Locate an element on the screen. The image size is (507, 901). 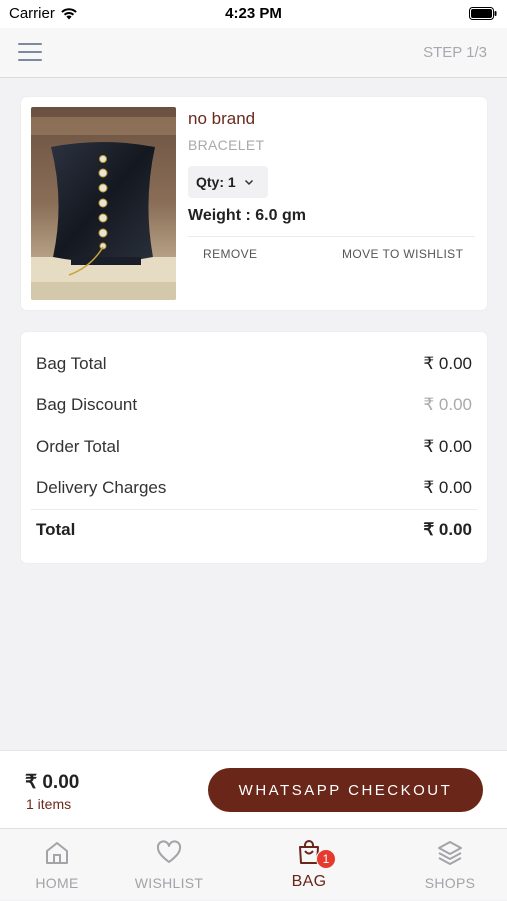
order-total-label: Order Total is located at coordinates (78, 446).